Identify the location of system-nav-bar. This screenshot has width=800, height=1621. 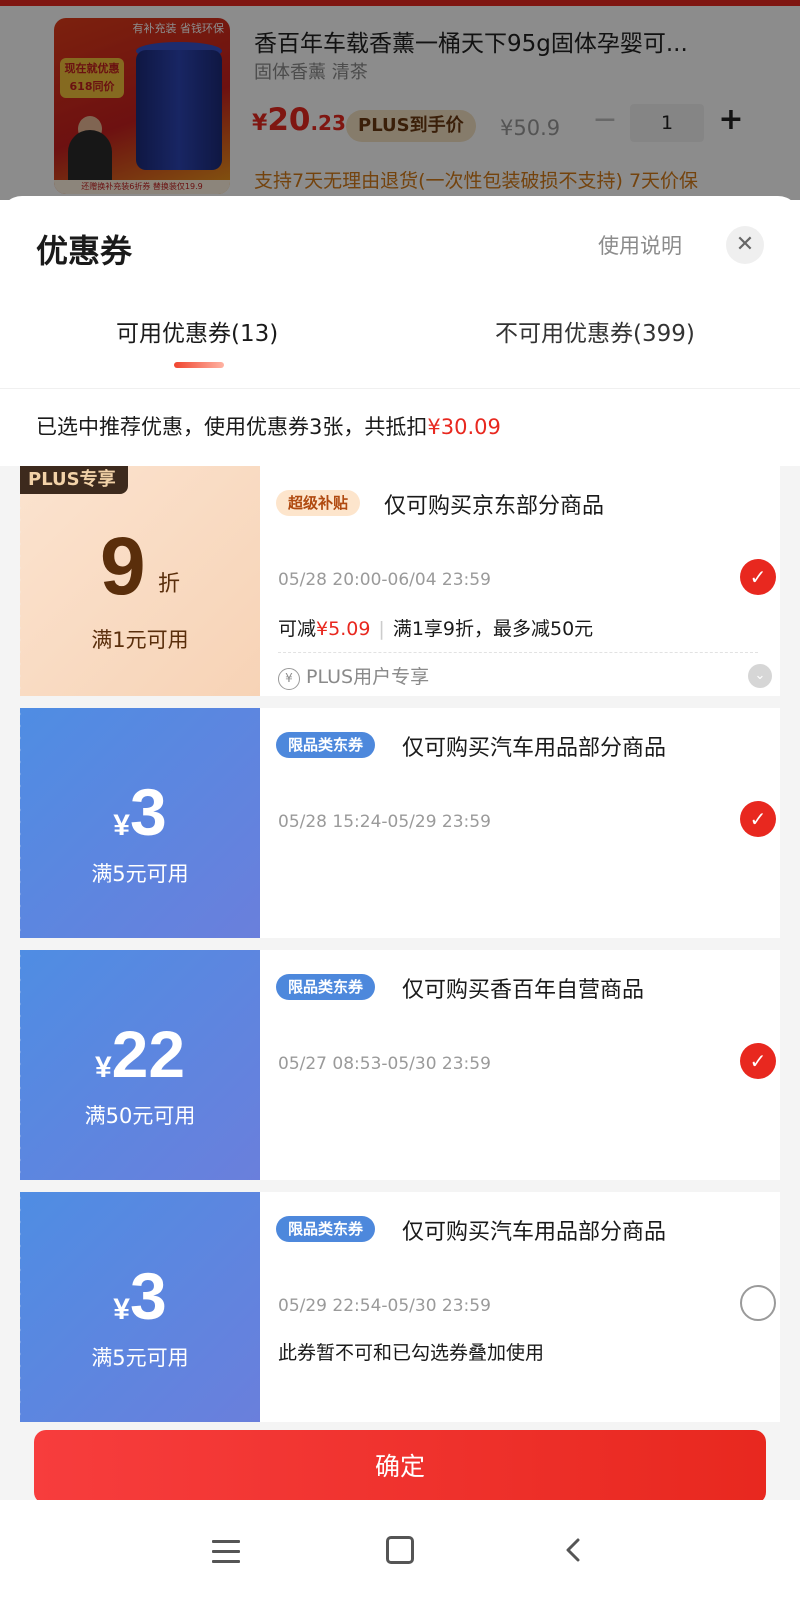
(400, 1560).